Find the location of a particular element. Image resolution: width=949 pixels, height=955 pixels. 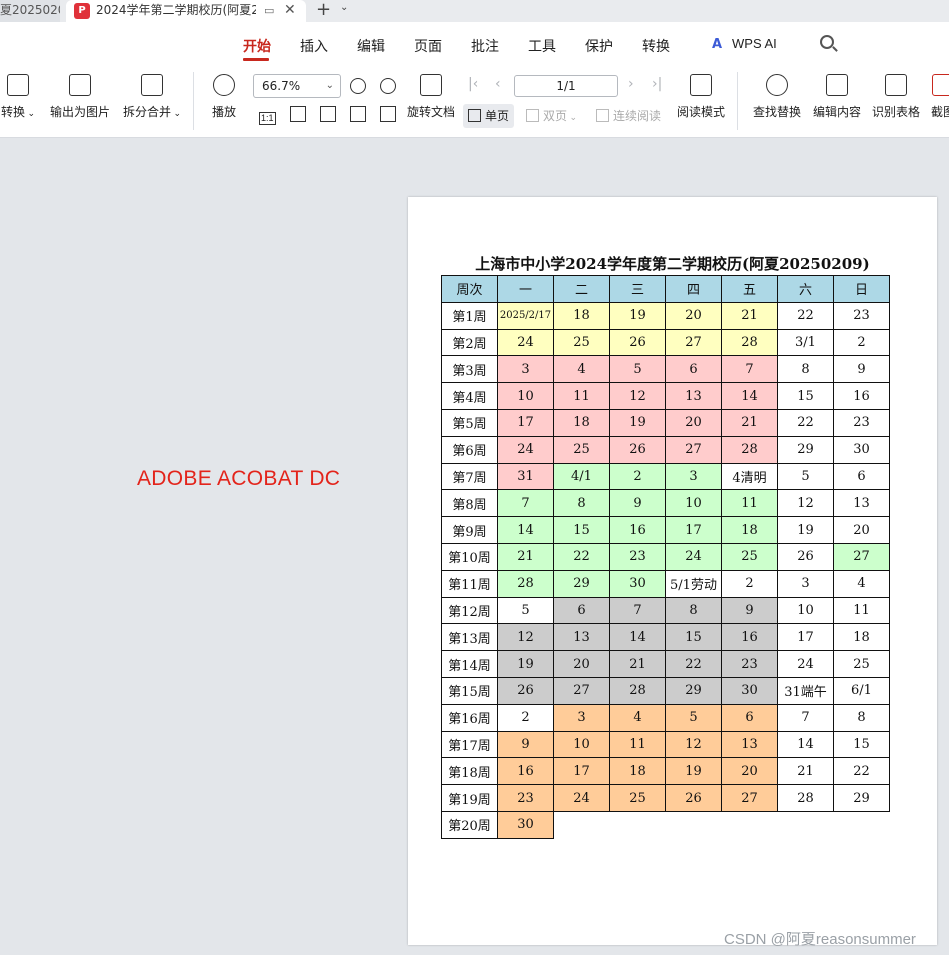

menu-item-edit: 编辑 is located at coordinates (371, 46).